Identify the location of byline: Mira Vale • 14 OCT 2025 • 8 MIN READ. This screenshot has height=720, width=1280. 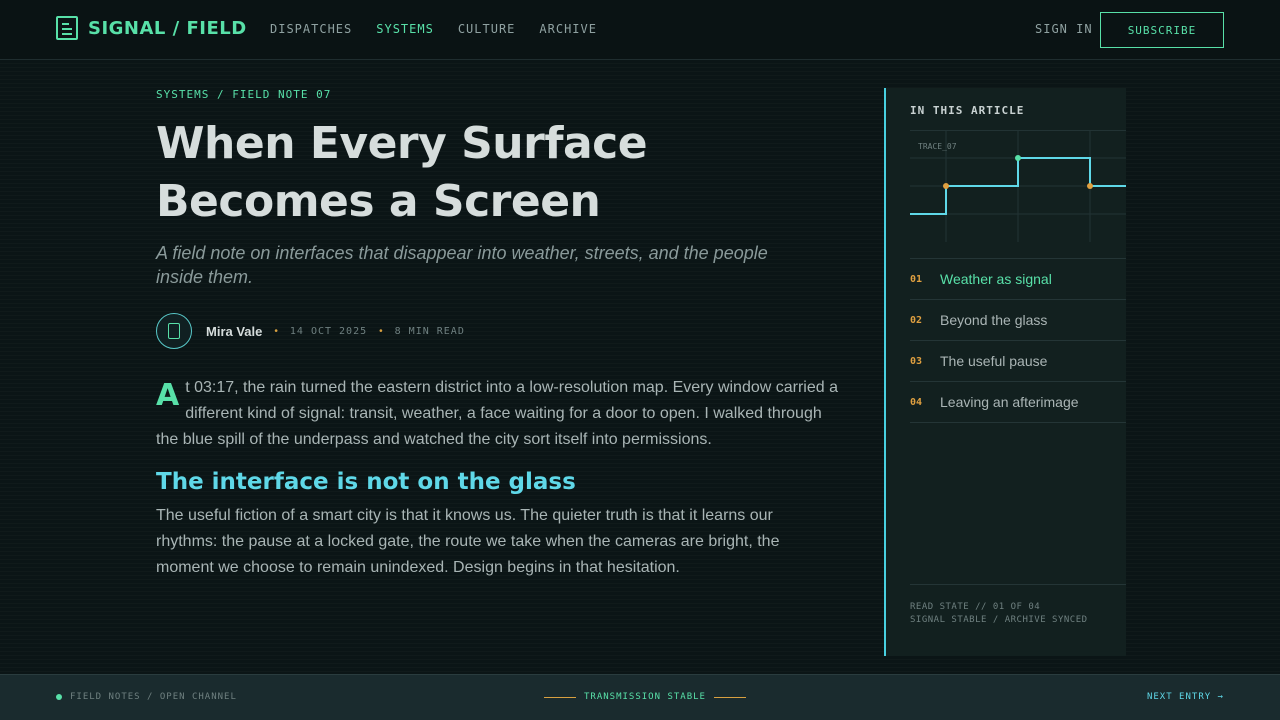
(498, 331).